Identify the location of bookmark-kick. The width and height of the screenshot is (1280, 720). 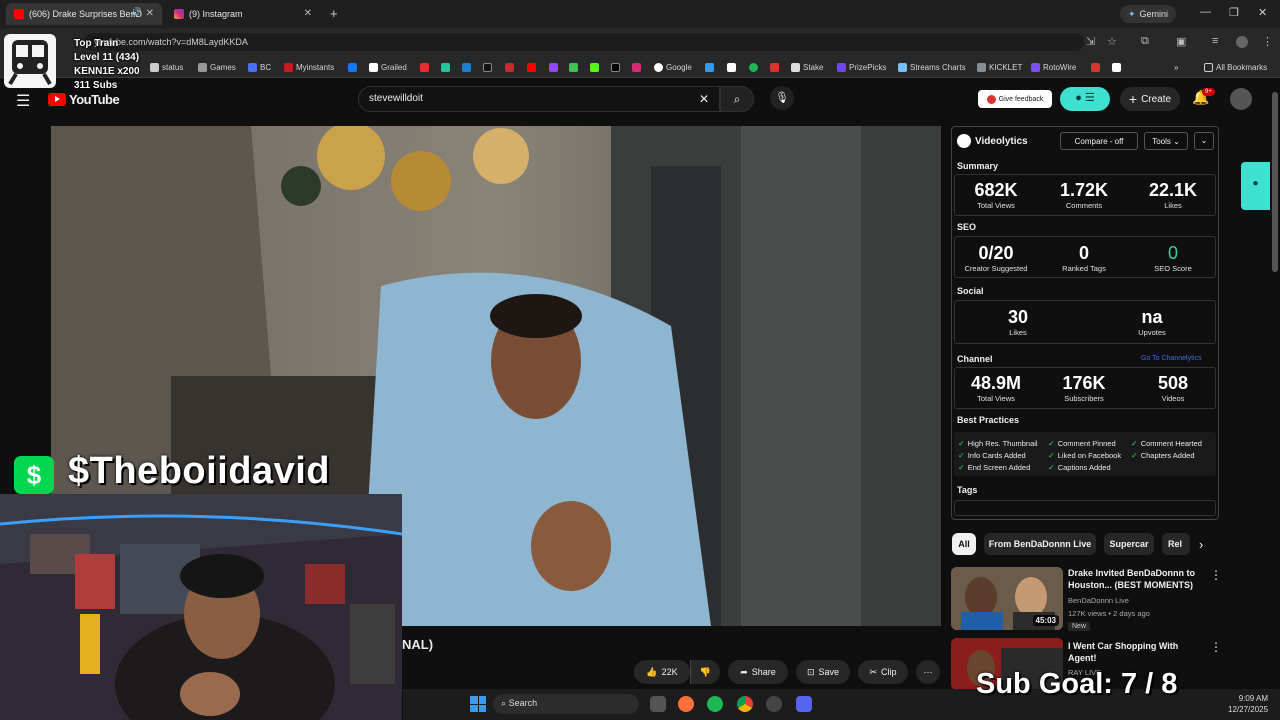
(596, 67).